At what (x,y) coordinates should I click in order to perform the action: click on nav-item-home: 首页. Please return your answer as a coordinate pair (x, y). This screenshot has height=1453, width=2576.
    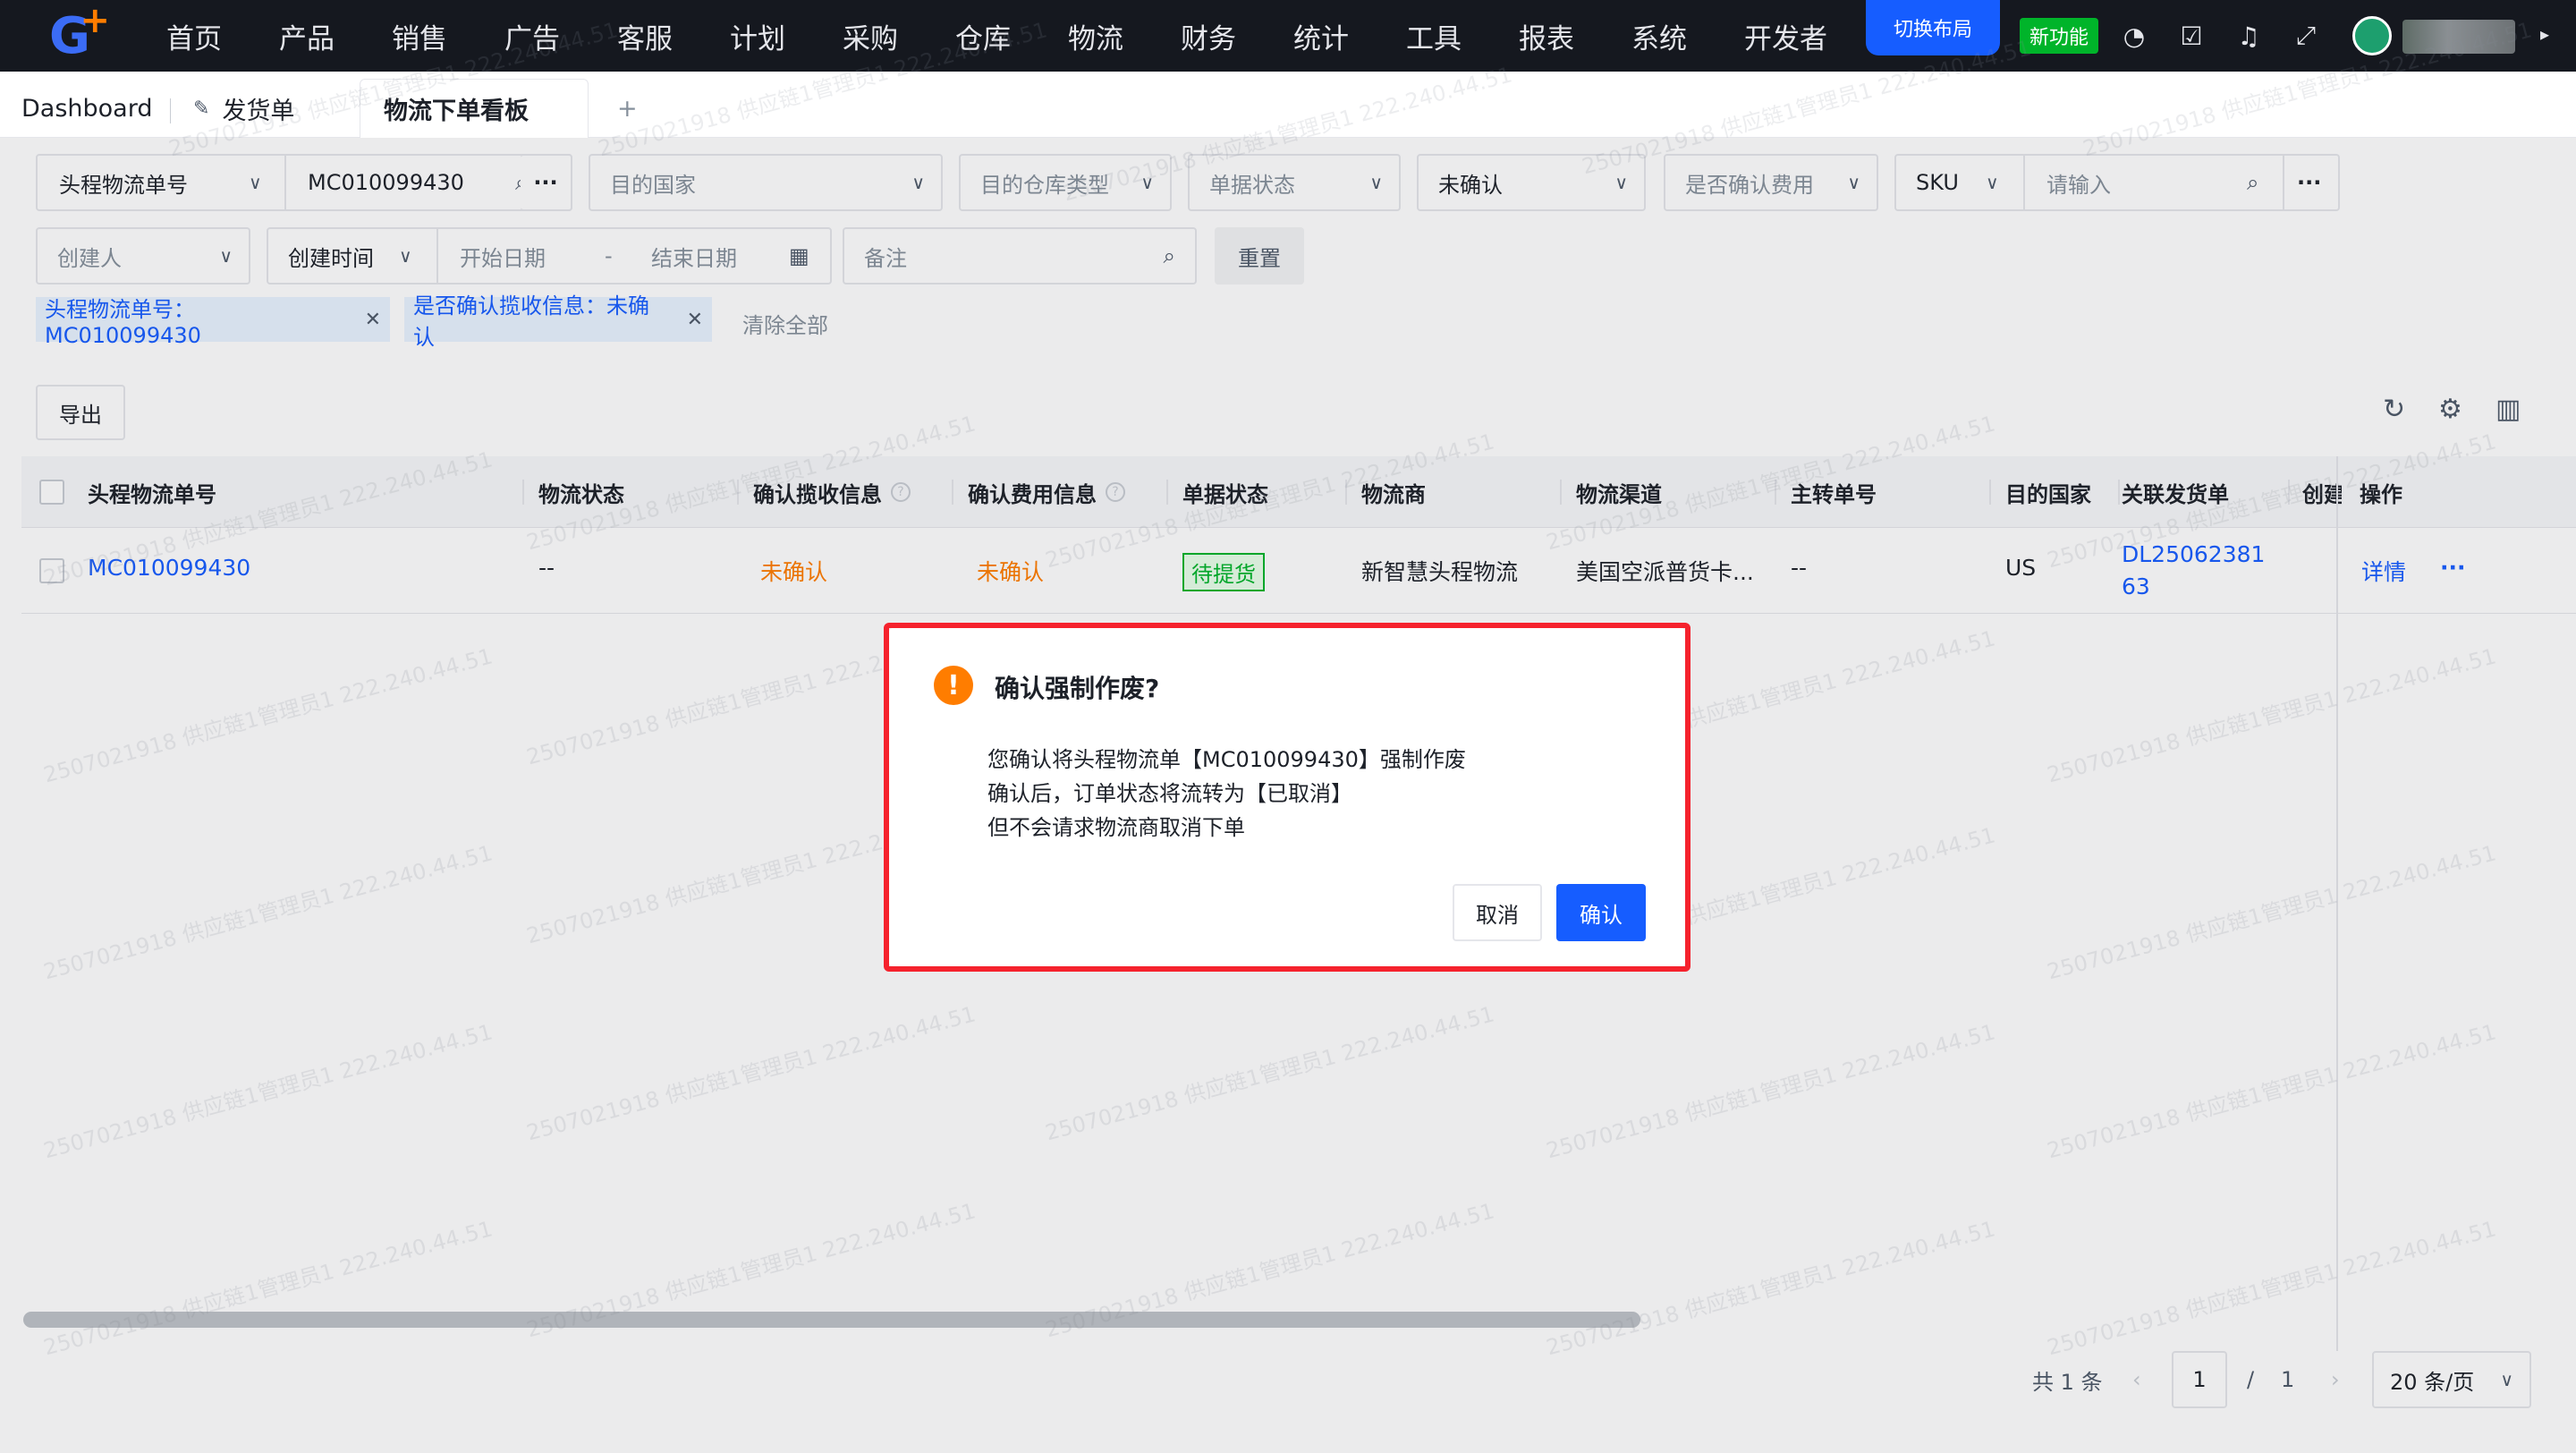
    Looking at the image, I should click on (194, 36).